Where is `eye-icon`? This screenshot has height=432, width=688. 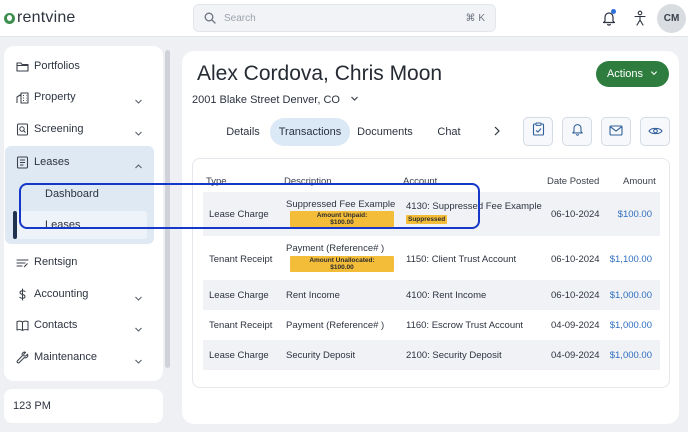 eye-icon is located at coordinates (655, 132).